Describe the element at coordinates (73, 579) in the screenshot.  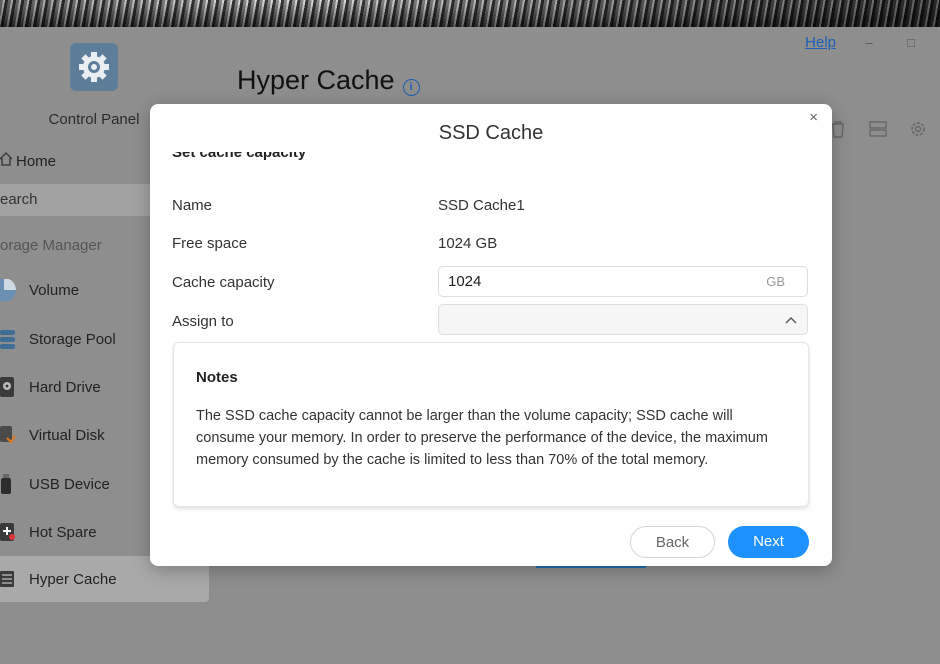
I see `sidebar-item-label: Hyper Cache` at that location.